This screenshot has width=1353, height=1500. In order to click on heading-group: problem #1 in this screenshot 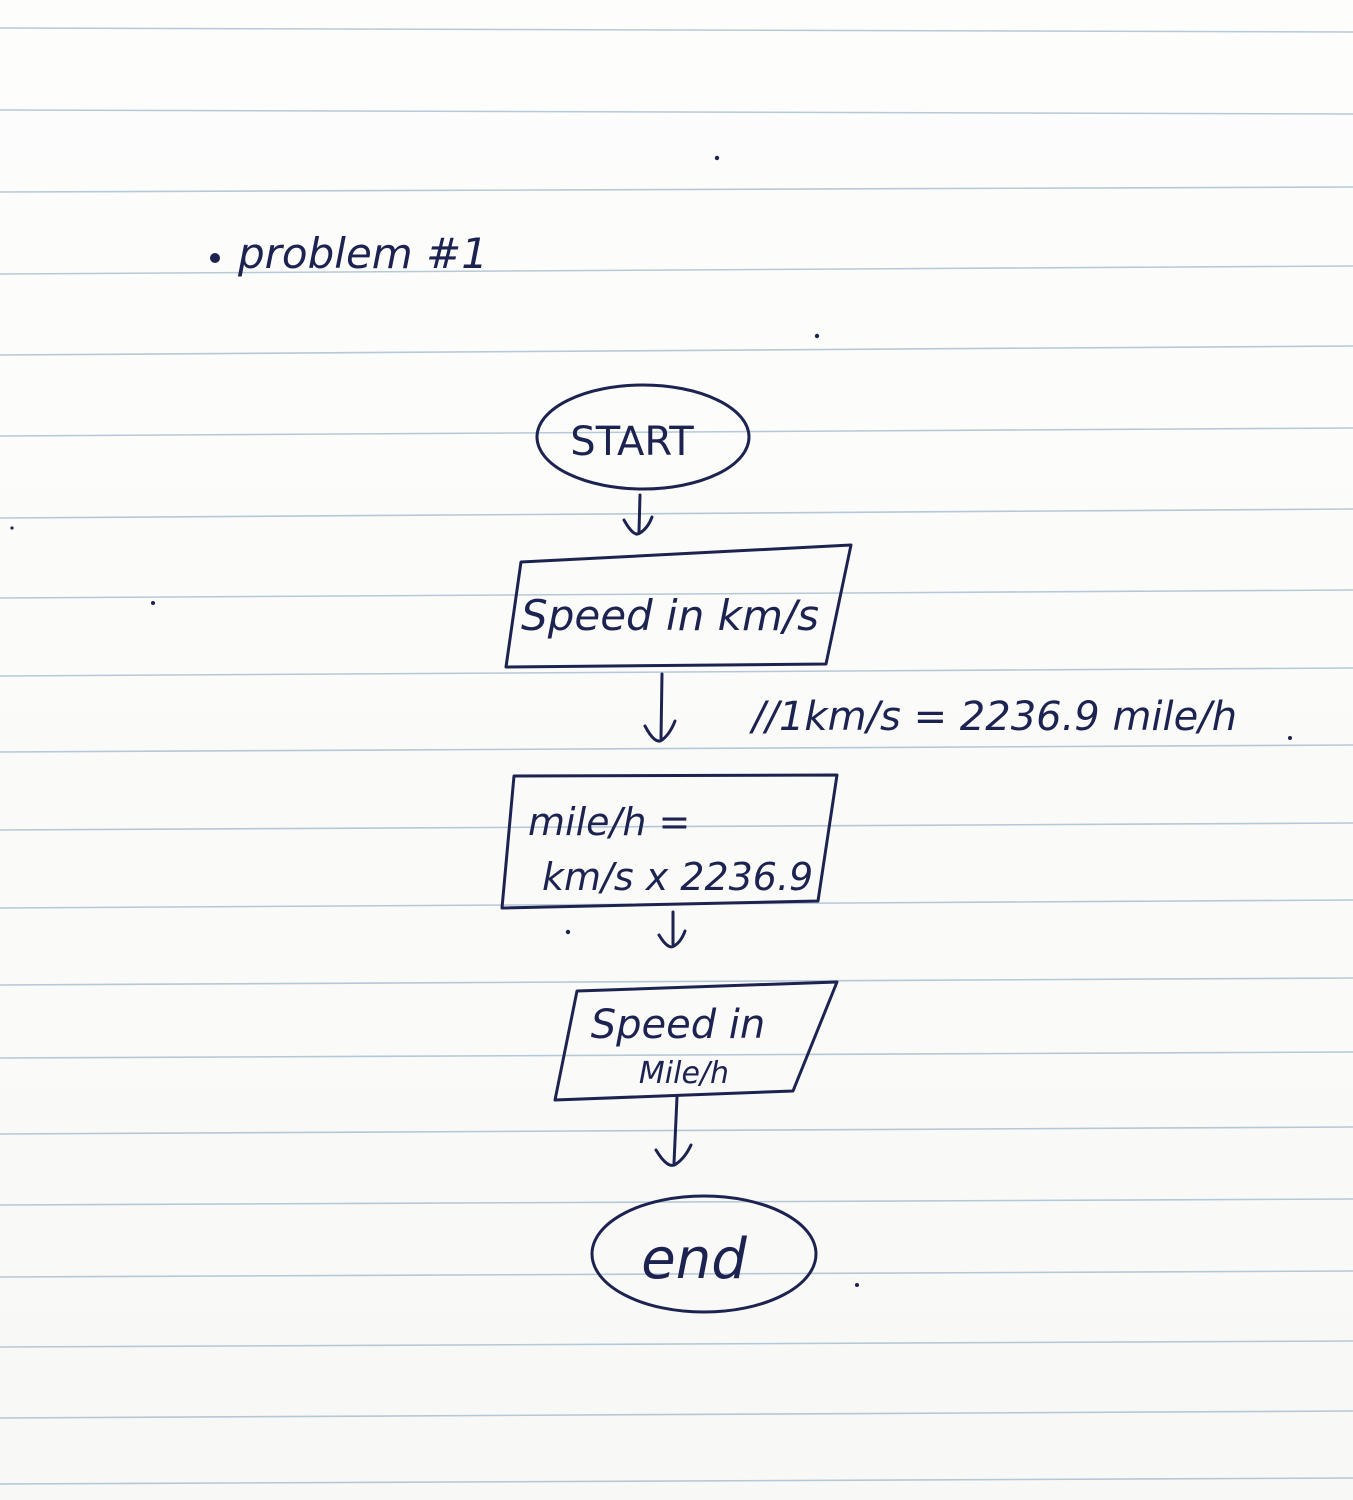, I will do `click(349, 253)`.